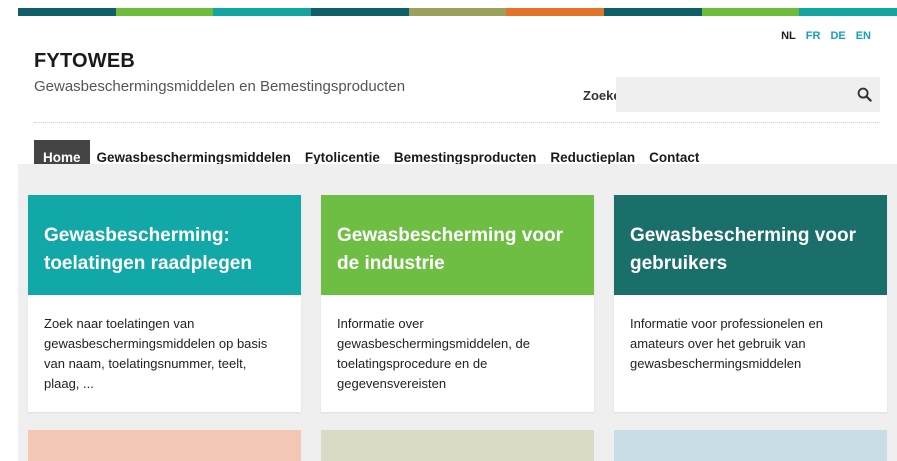 The width and height of the screenshot is (897, 461). What do you see at coordinates (813, 36) in the screenshot?
I see `lang-fr-link: FR` at bounding box center [813, 36].